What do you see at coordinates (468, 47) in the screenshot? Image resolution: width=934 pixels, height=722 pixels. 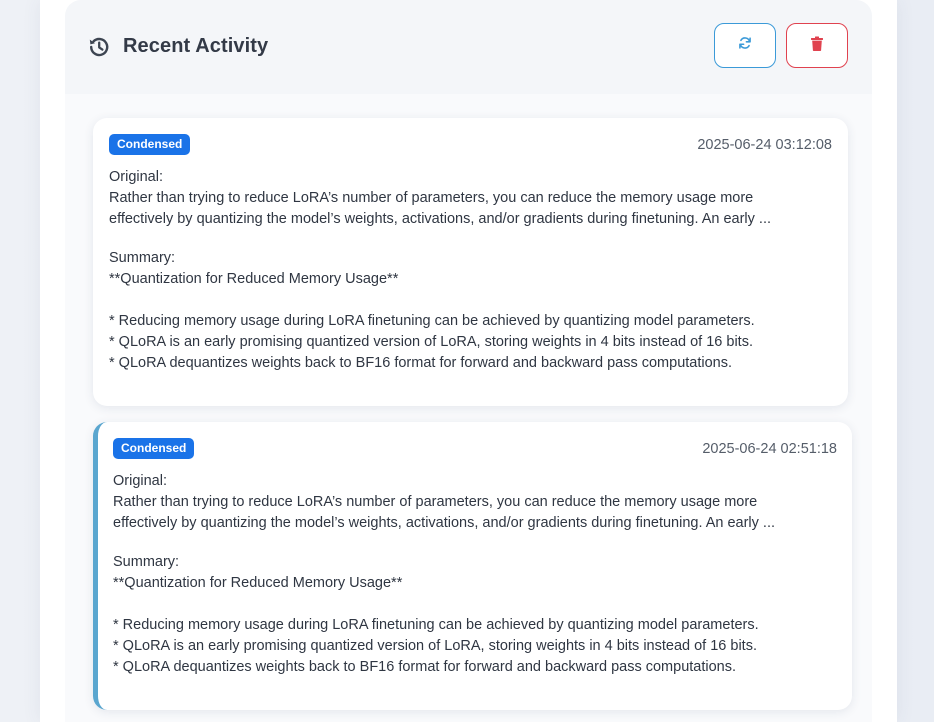 I see `panel-header: Recent Activity` at bounding box center [468, 47].